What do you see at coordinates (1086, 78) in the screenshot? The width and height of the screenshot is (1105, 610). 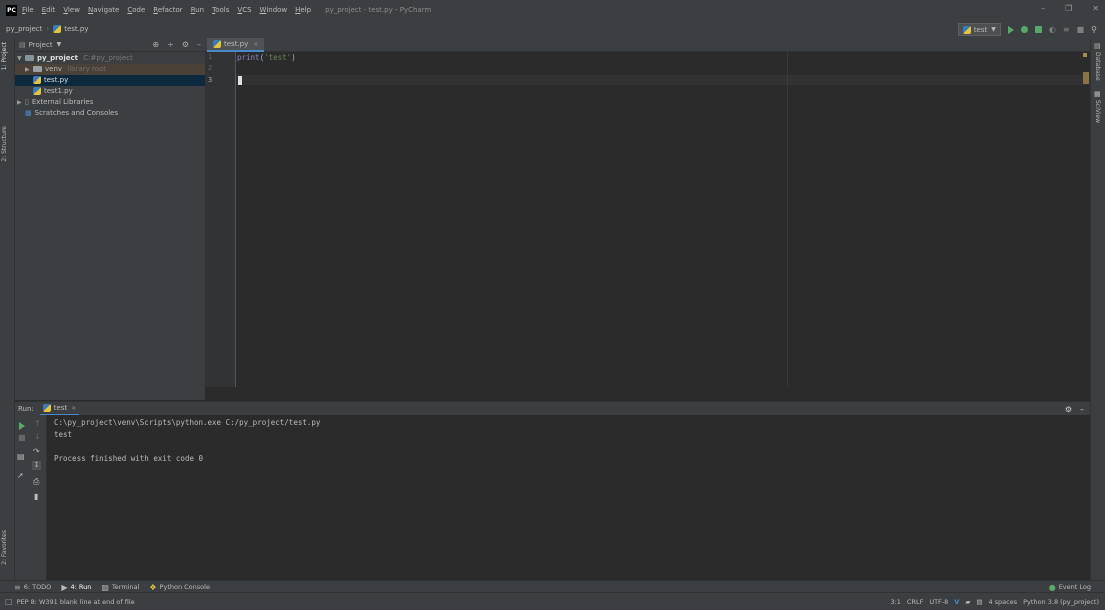 I see `scroll-marker` at bounding box center [1086, 78].